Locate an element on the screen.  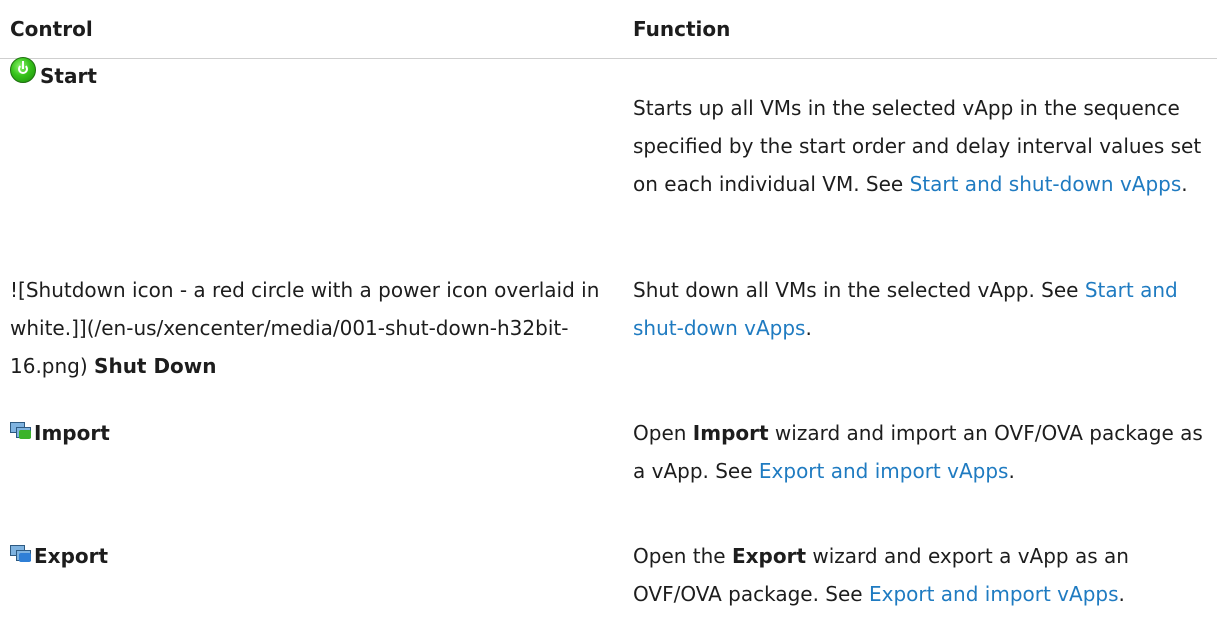
control-name: Start is located at coordinates (68, 76).